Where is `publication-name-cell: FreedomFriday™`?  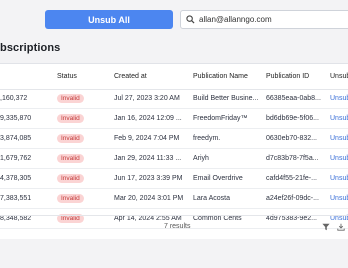
publication-name-cell: FreedomFriday™ is located at coordinates (229, 119).